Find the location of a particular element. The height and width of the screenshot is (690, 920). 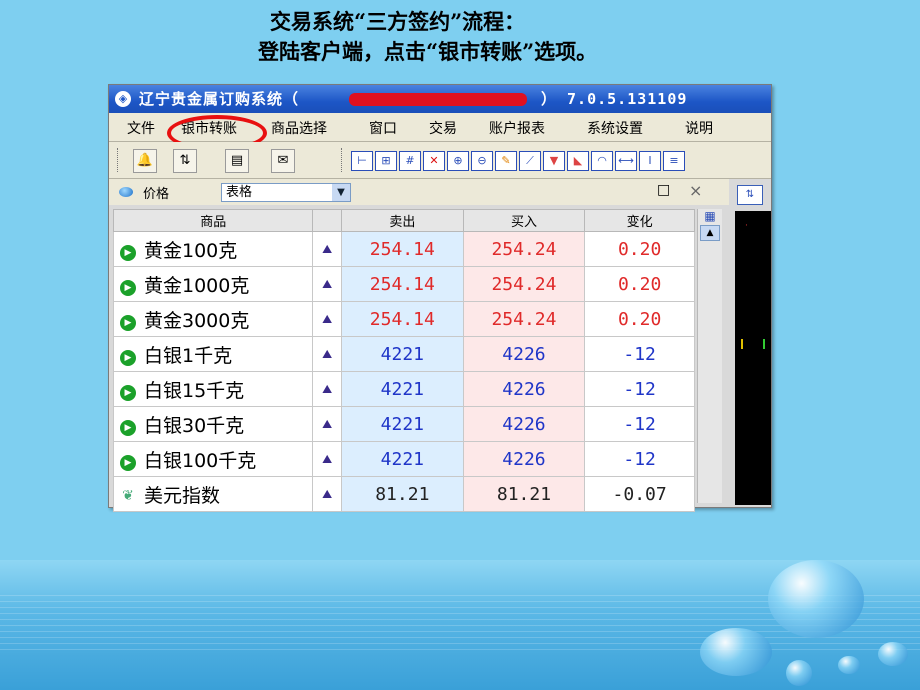

menu-account-report: 账户报表 is located at coordinates (517, 128).